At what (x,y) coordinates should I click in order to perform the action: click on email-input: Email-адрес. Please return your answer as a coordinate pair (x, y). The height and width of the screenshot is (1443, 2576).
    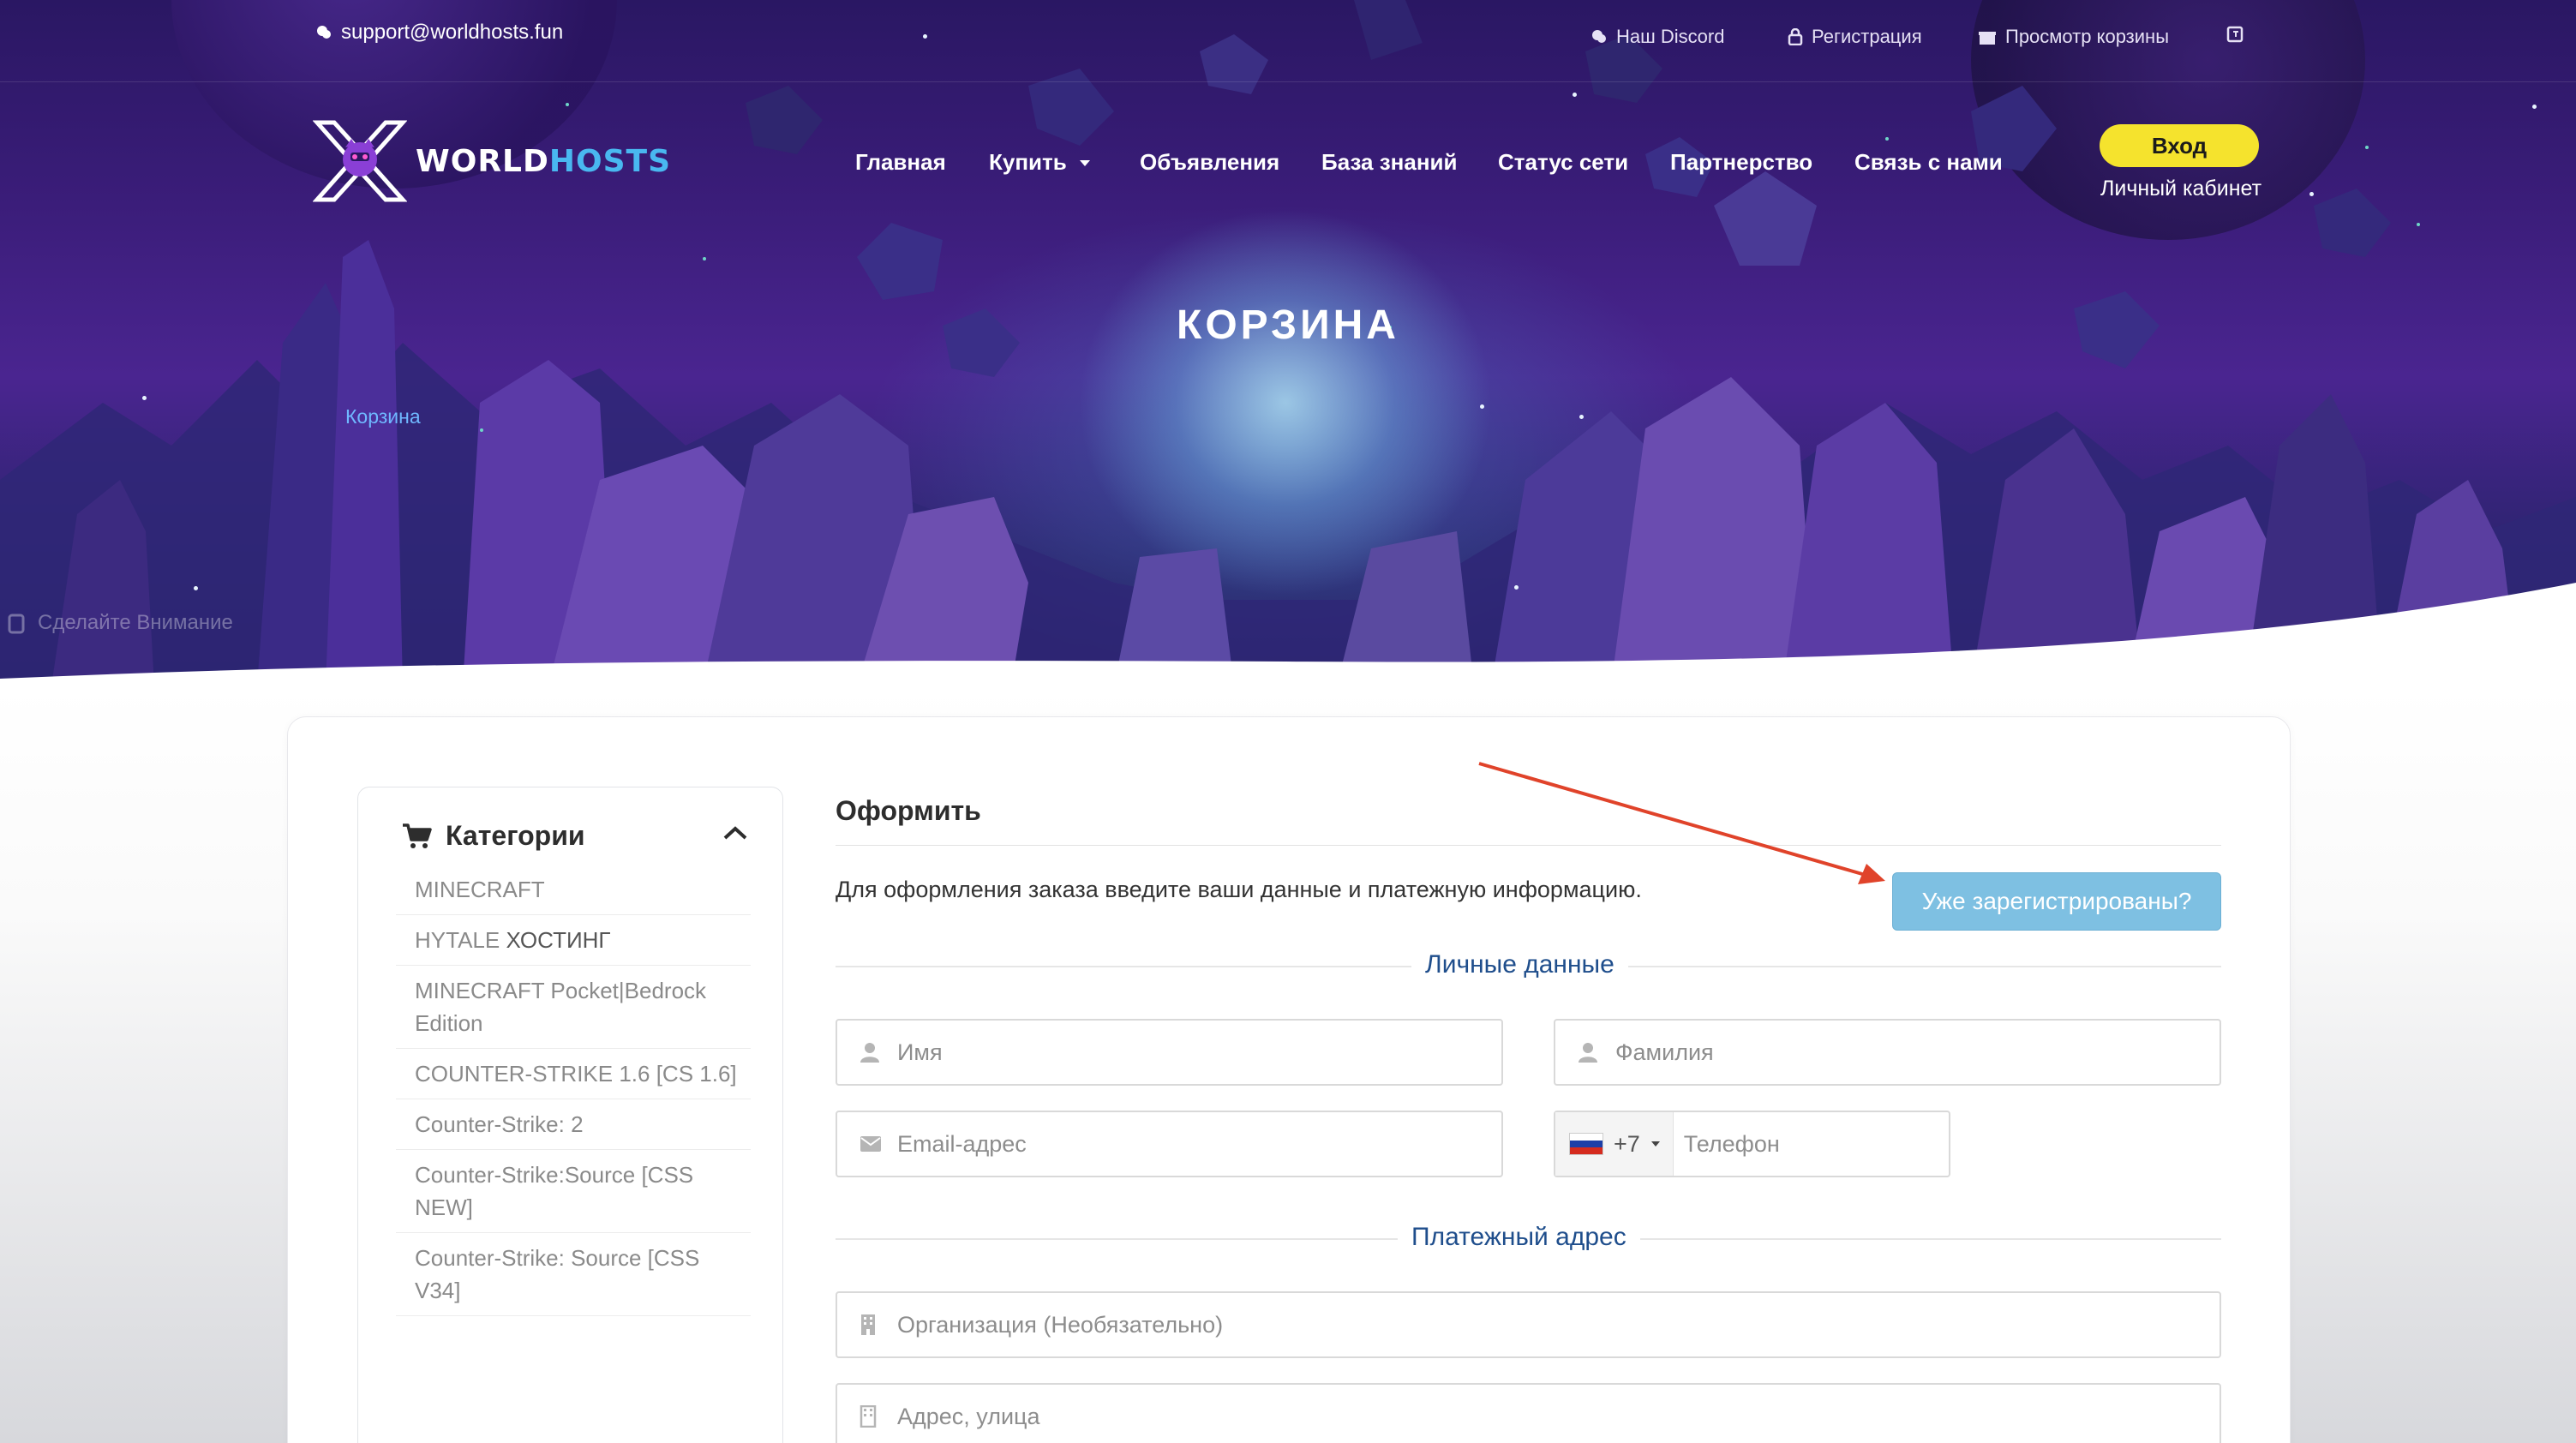
    Looking at the image, I should click on (1169, 1144).